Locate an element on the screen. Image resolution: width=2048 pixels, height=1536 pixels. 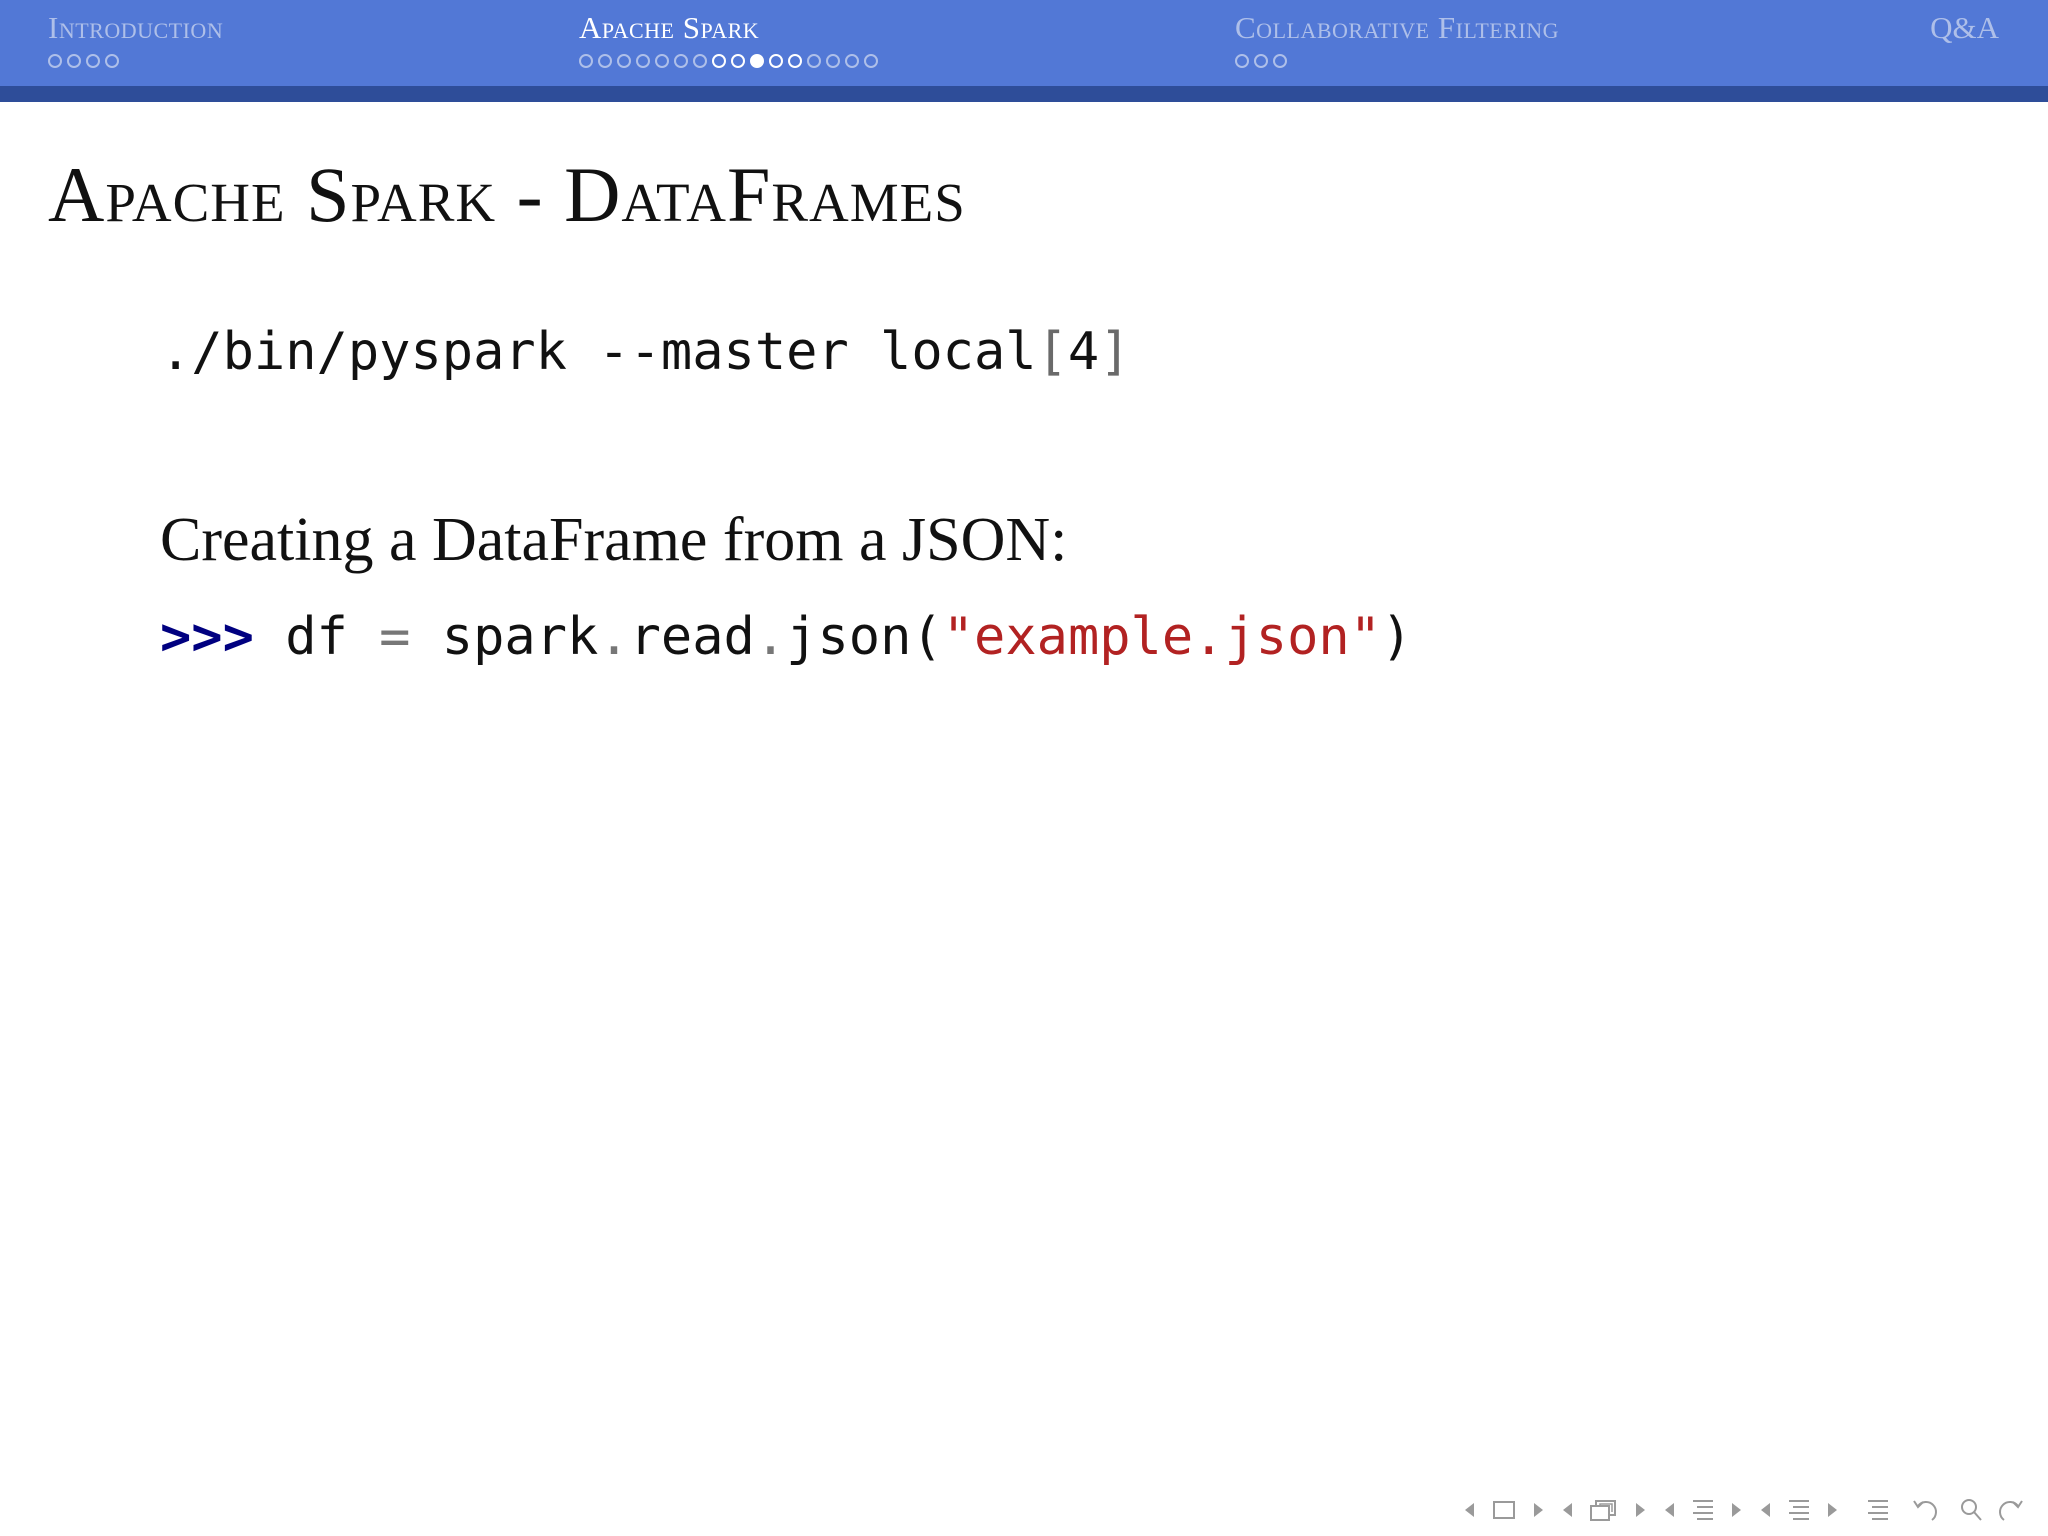
python-prompt: >>> is located at coordinates (207, 637).